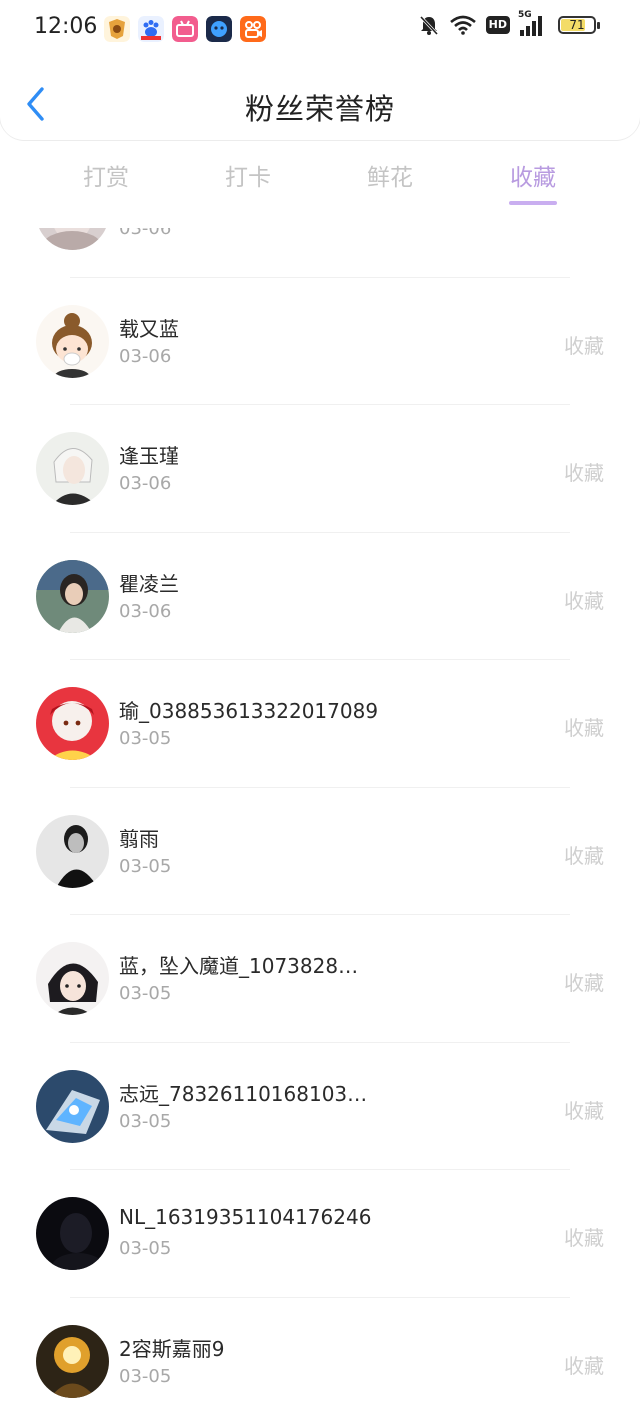  I want to click on list-item: 逢玉瑾 03-06 收藏, so click(320, 469).